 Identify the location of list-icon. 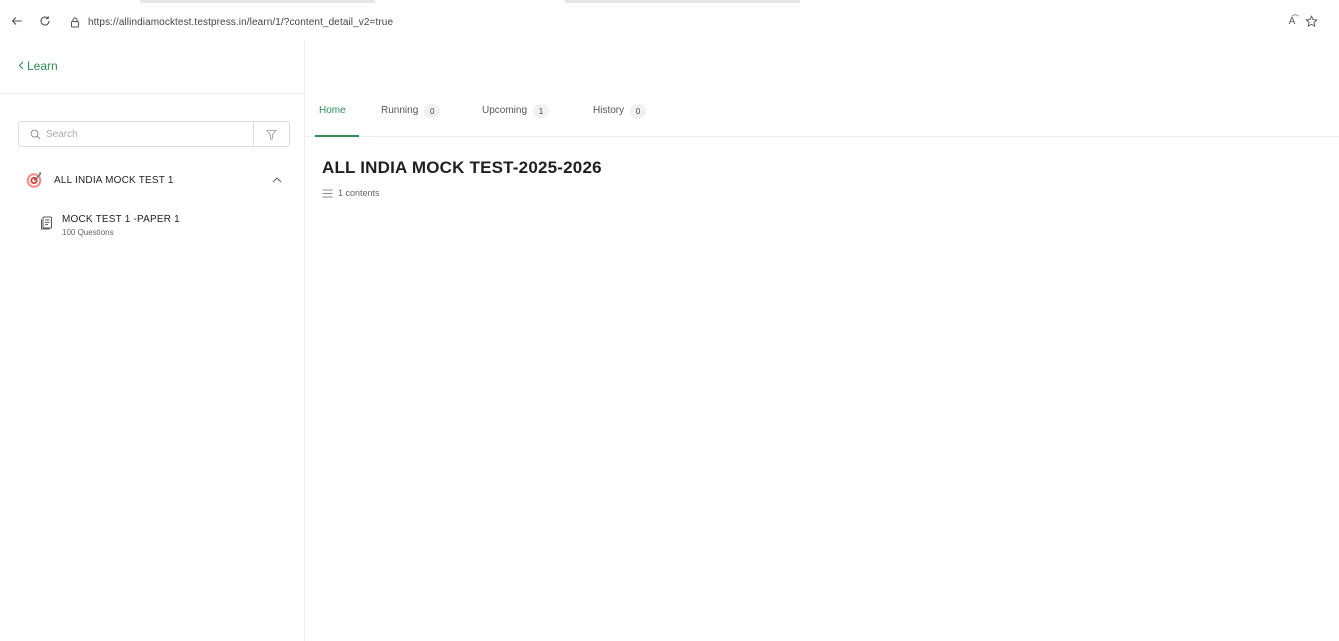
(328, 193).